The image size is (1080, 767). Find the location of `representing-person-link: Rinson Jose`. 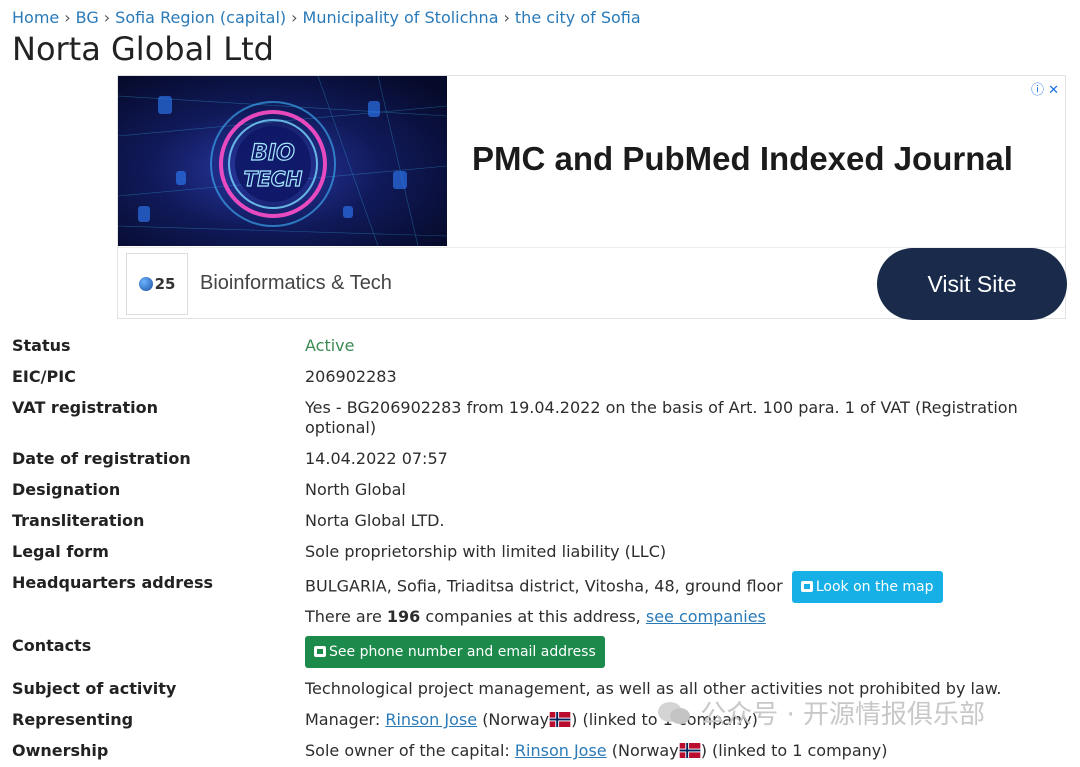

representing-person-link: Rinson Jose is located at coordinates (431, 719).